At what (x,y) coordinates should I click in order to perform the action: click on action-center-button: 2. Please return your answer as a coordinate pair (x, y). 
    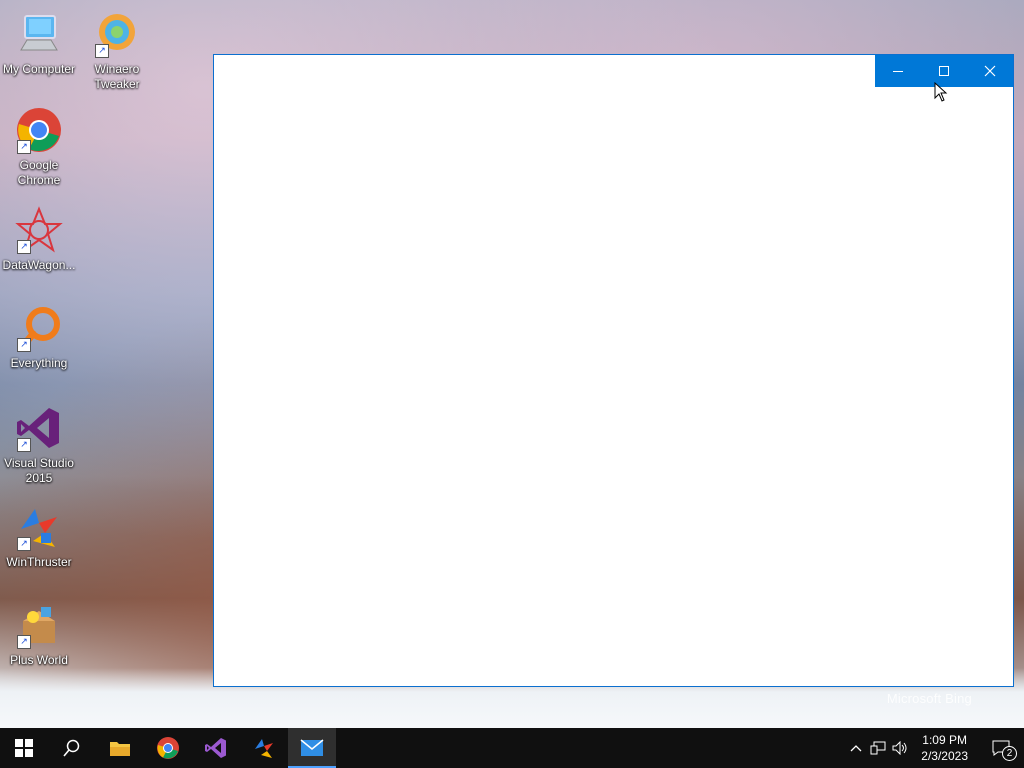
    Looking at the image, I should click on (1001, 748).